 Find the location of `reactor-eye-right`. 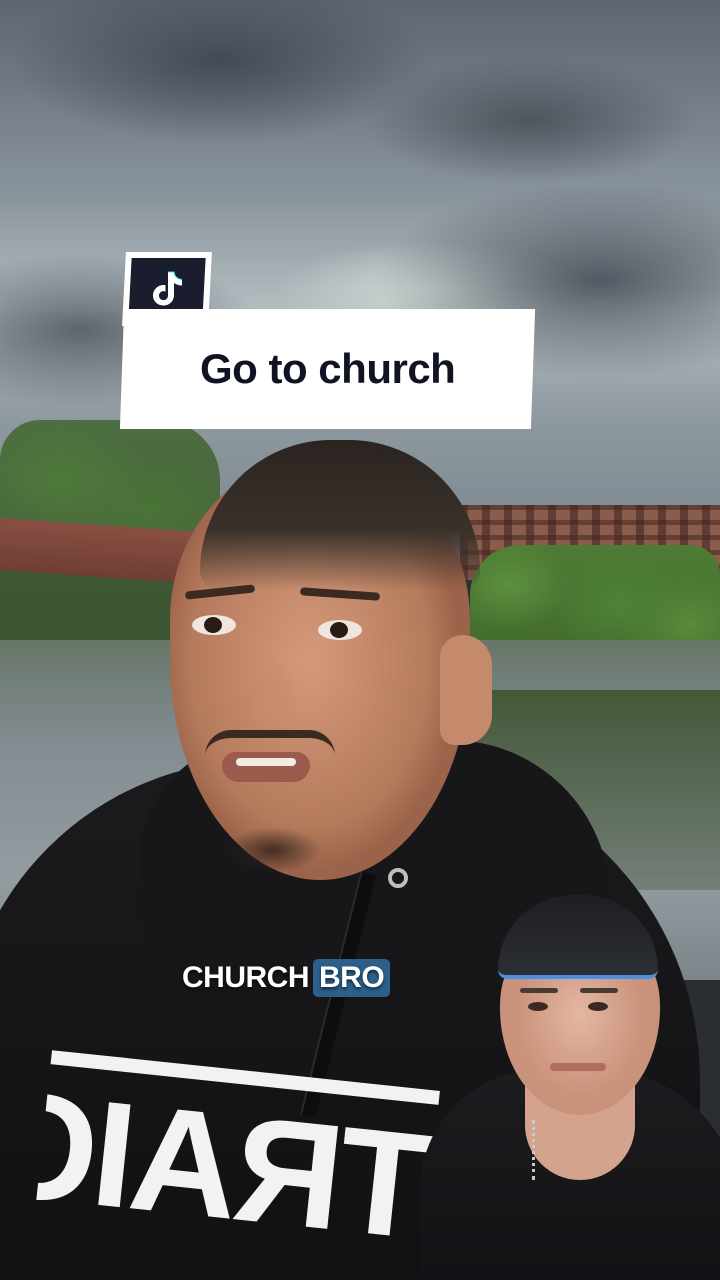

reactor-eye-right is located at coordinates (598, 1006).